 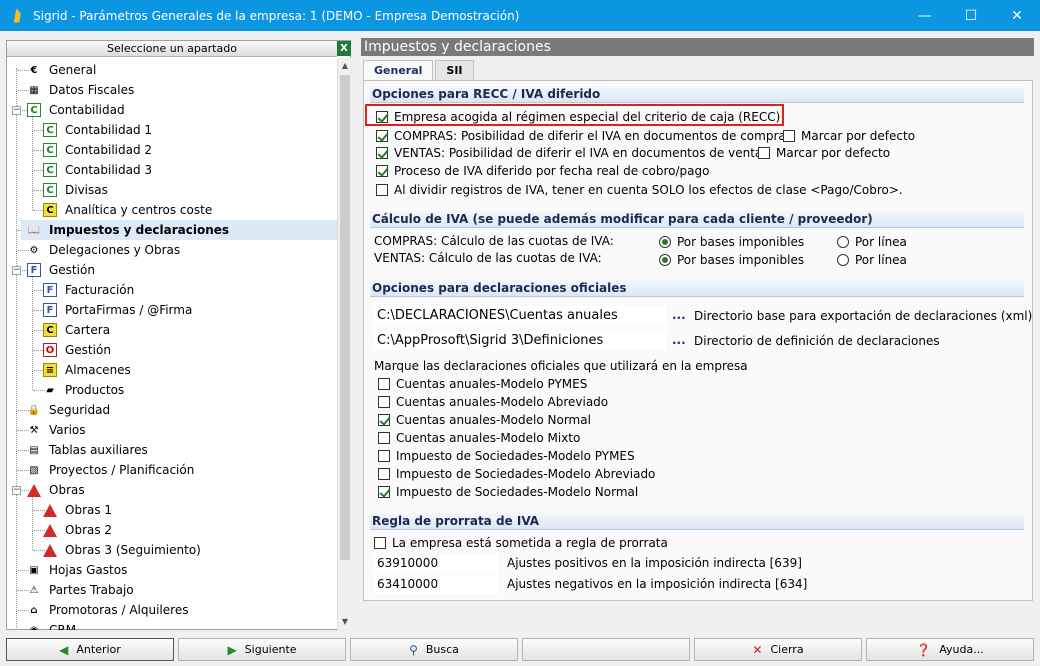 I want to click on sidebar-item: ▤ Tablas auxiliares, so click(x=167, y=450).